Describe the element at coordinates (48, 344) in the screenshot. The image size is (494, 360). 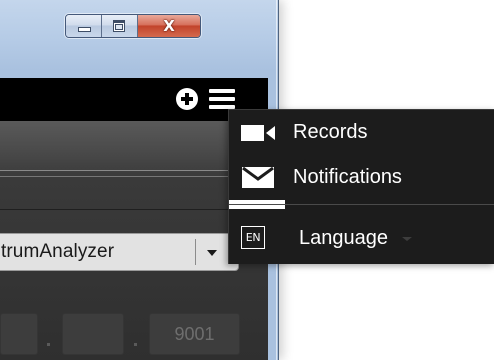
I see `ip-separator` at that location.